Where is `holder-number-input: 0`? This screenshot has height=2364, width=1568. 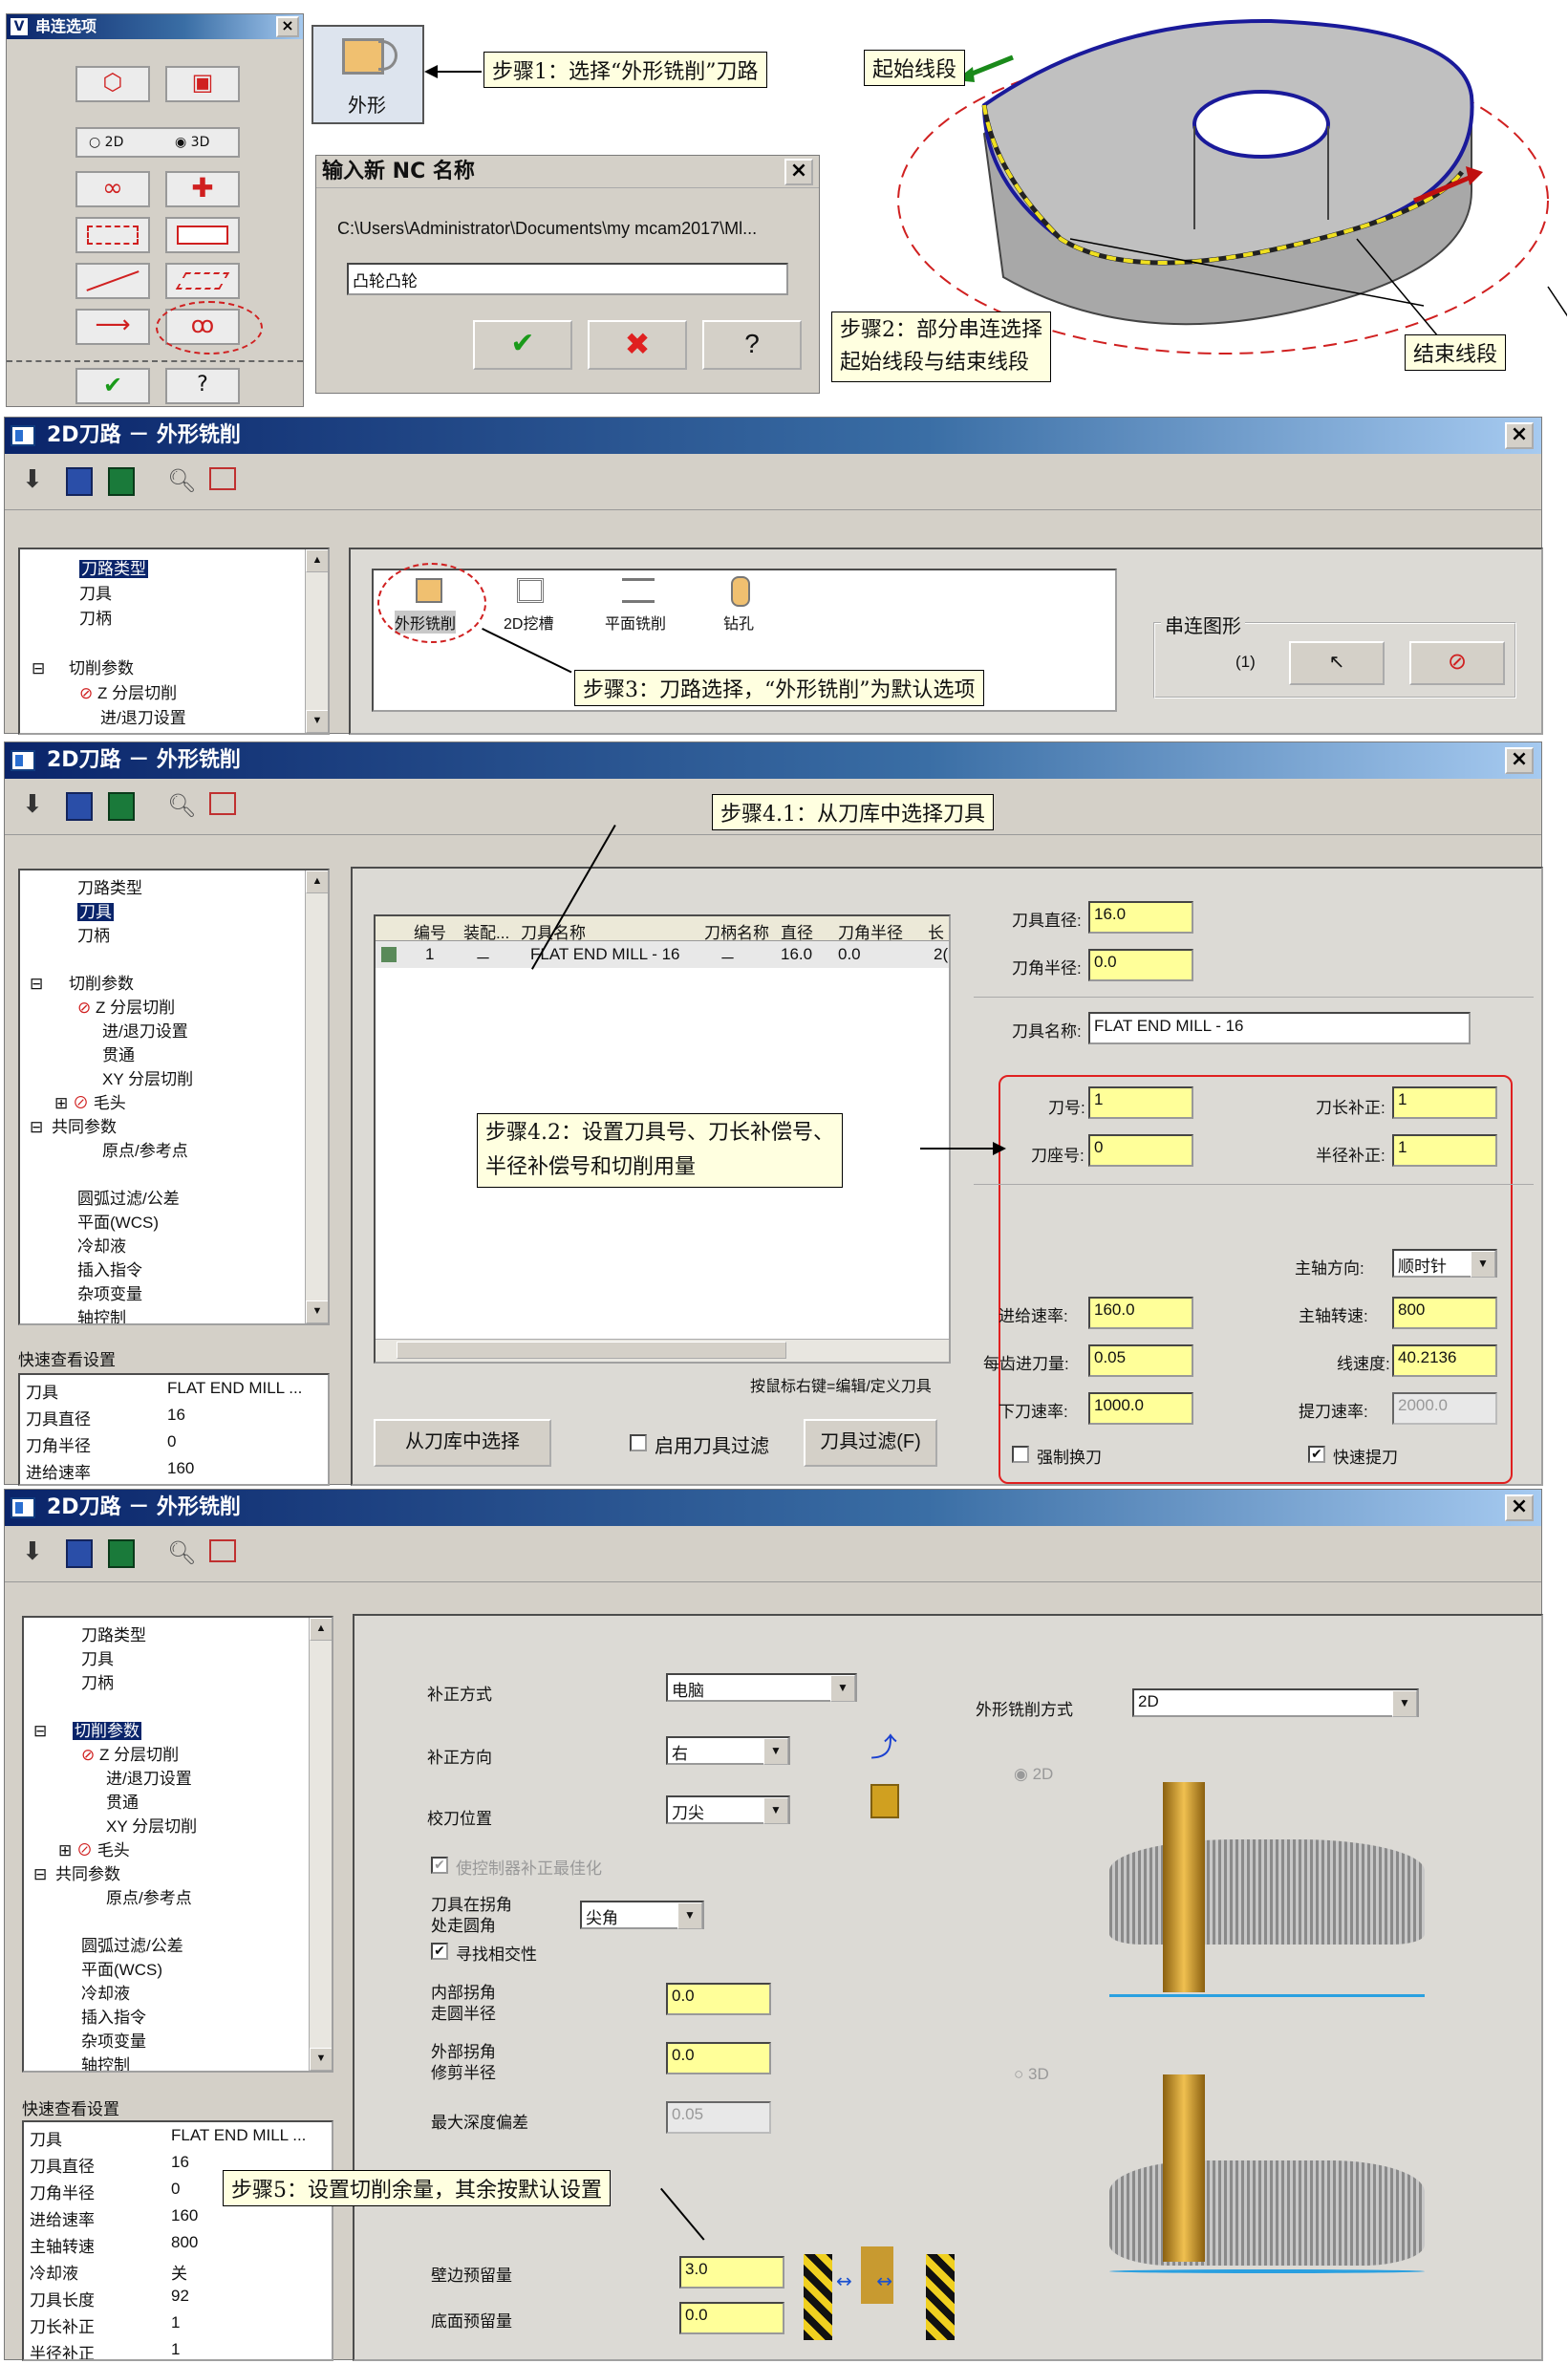
holder-number-input: 0 is located at coordinates (1140, 1150).